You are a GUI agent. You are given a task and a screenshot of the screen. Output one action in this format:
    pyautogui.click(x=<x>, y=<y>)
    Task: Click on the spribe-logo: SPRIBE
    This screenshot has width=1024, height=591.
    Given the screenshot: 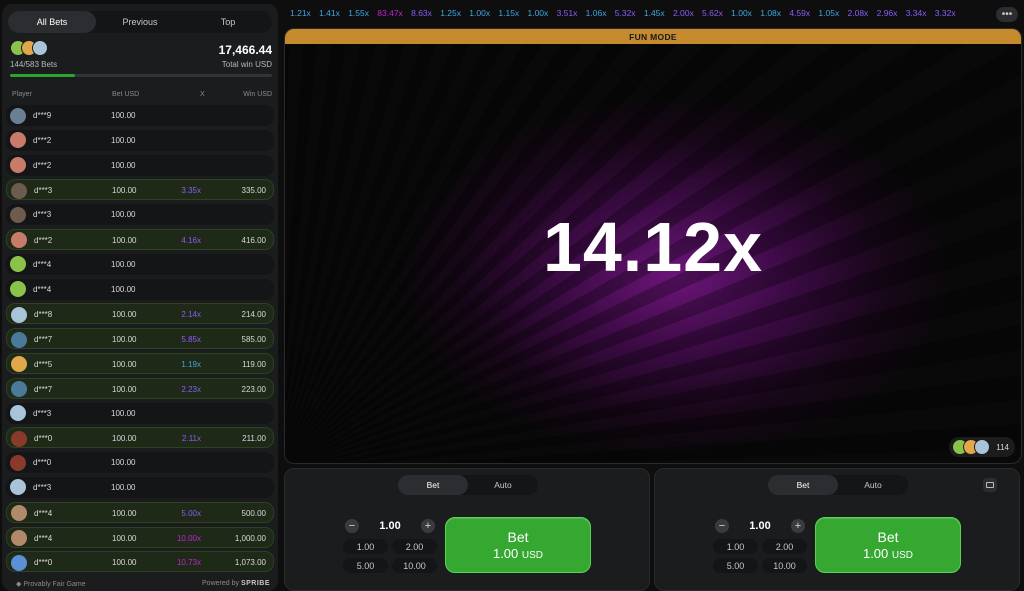 What is the action you would take?
    pyautogui.click(x=255, y=583)
    